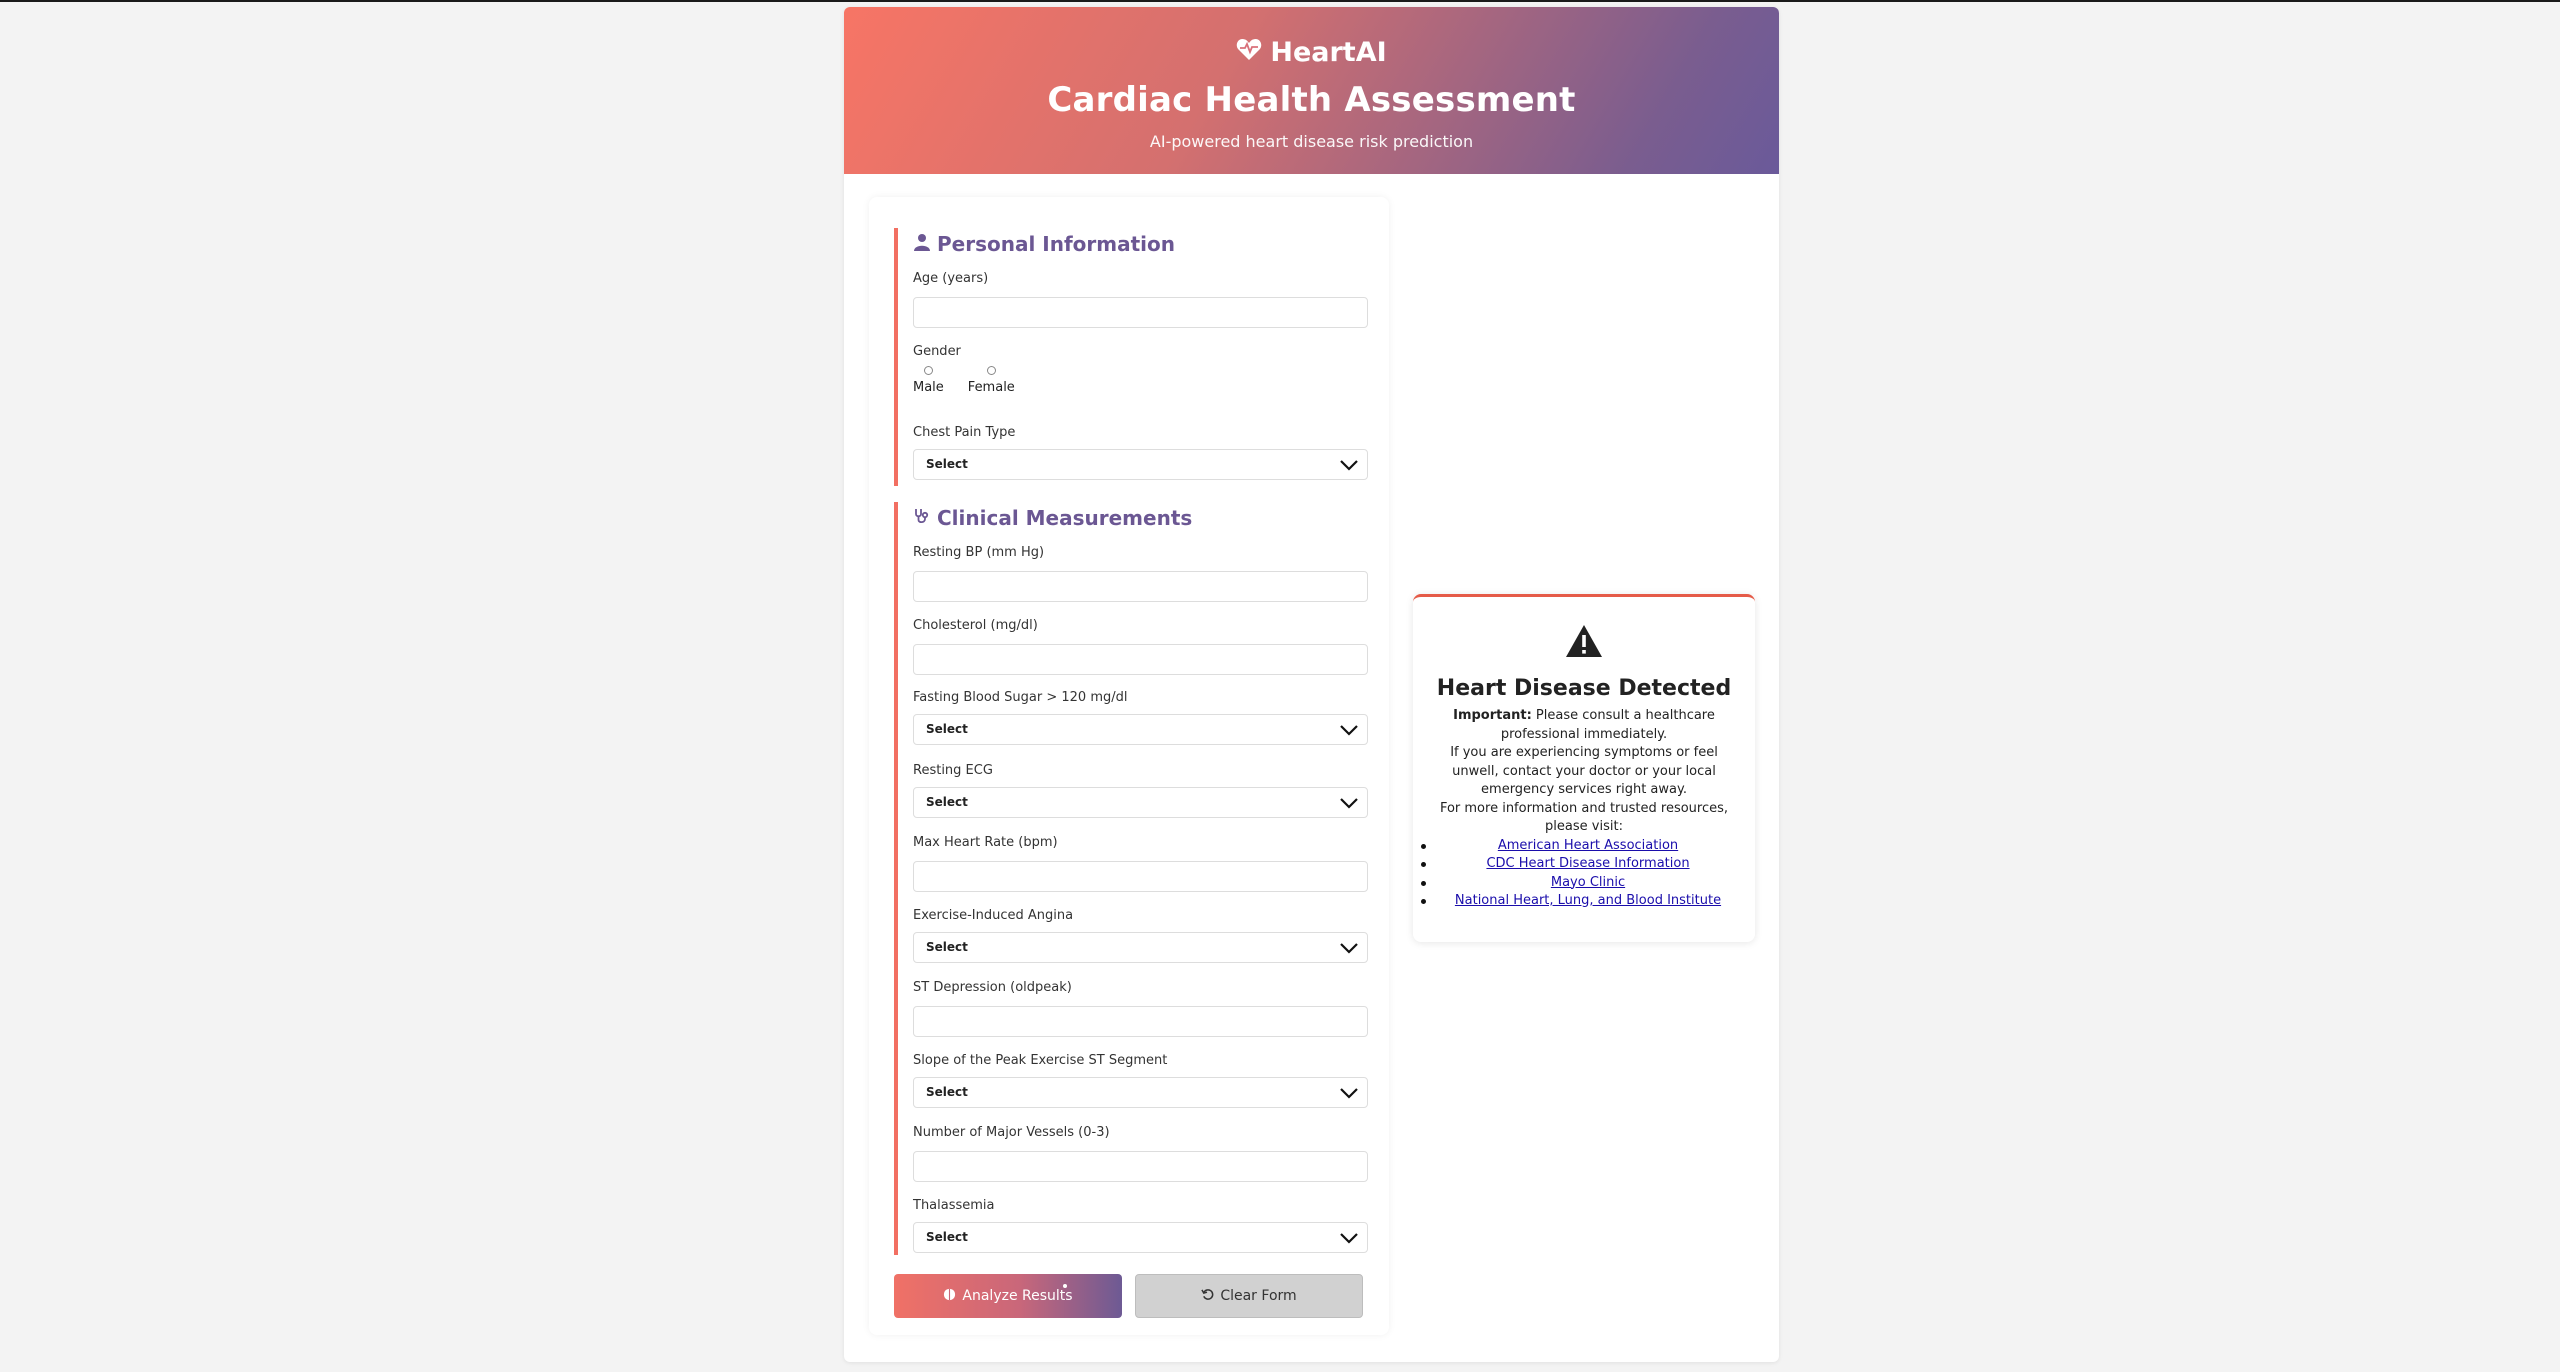 This screenshot has height=1372, width=2560. I want to click on clear-form-button: Clear Form, so click(1249, 1296).